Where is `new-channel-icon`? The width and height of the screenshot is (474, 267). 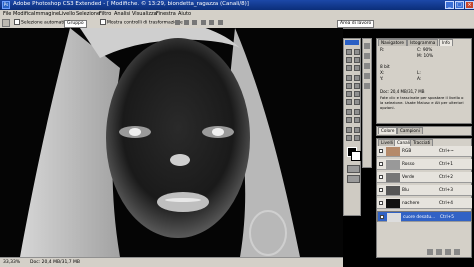 new-channel-icon is located at coordinates (448, 252).